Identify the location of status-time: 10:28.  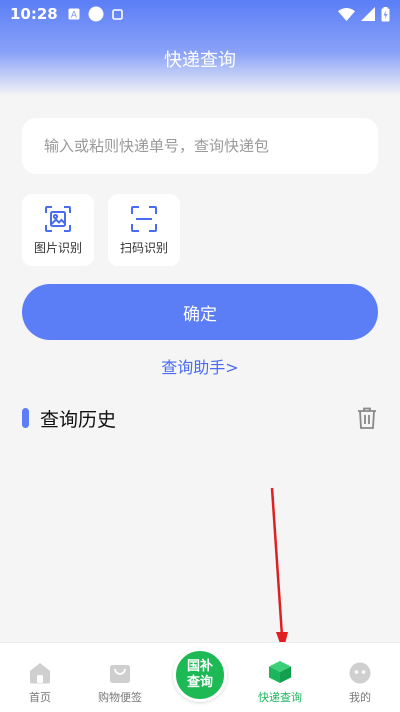
(34, 14).